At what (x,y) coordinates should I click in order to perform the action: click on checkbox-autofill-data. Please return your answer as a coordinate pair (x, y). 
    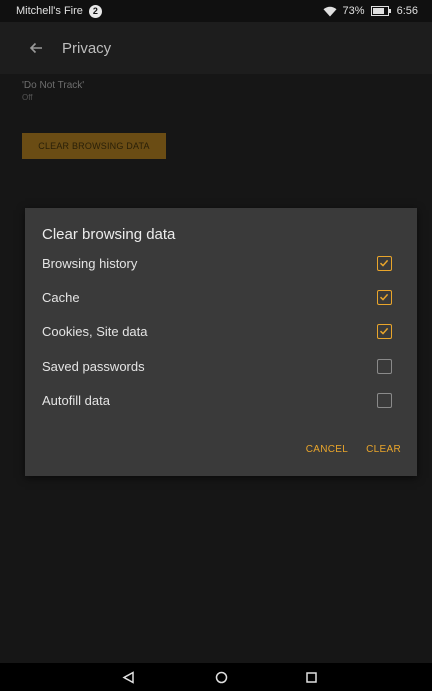
    Looking at the image, I should click on (384, 400).